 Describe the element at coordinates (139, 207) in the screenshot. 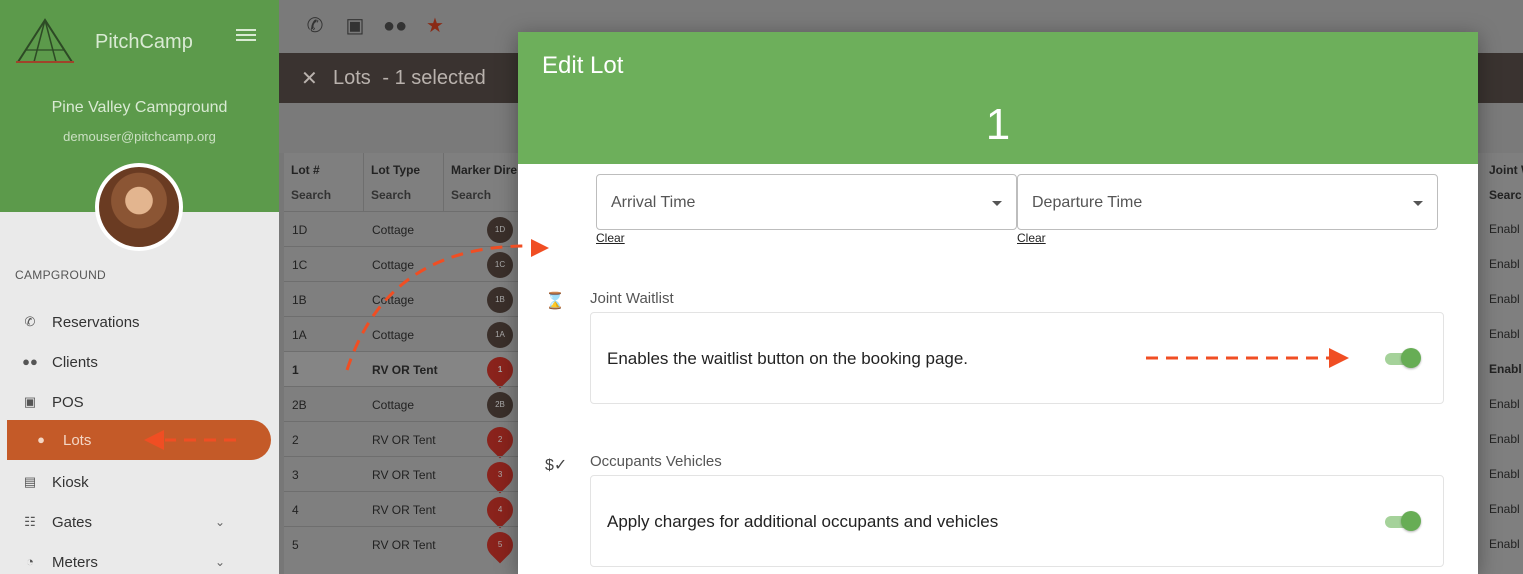

I see `avatar` at that location.